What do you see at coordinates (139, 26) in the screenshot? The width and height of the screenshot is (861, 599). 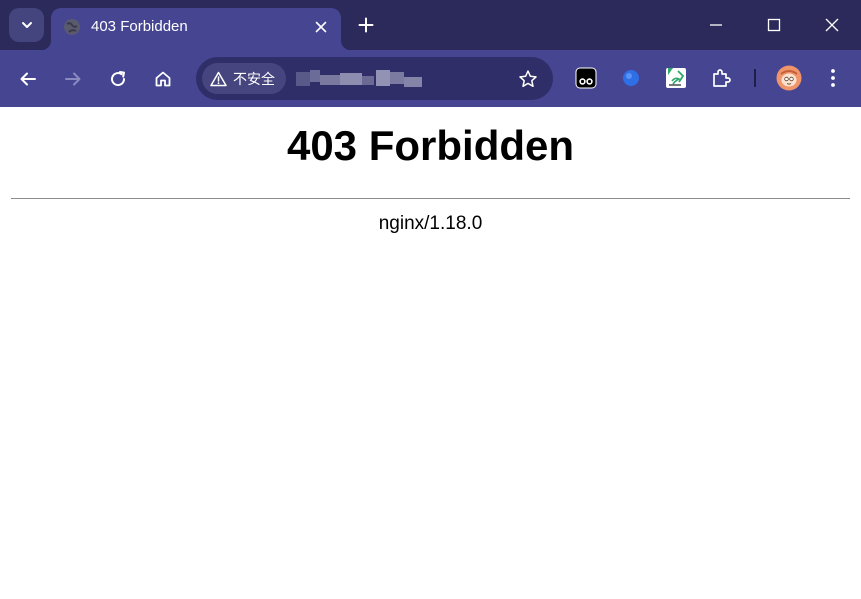 I see `tab-title: 403 Forbidden` at bounding box center [139, 26].